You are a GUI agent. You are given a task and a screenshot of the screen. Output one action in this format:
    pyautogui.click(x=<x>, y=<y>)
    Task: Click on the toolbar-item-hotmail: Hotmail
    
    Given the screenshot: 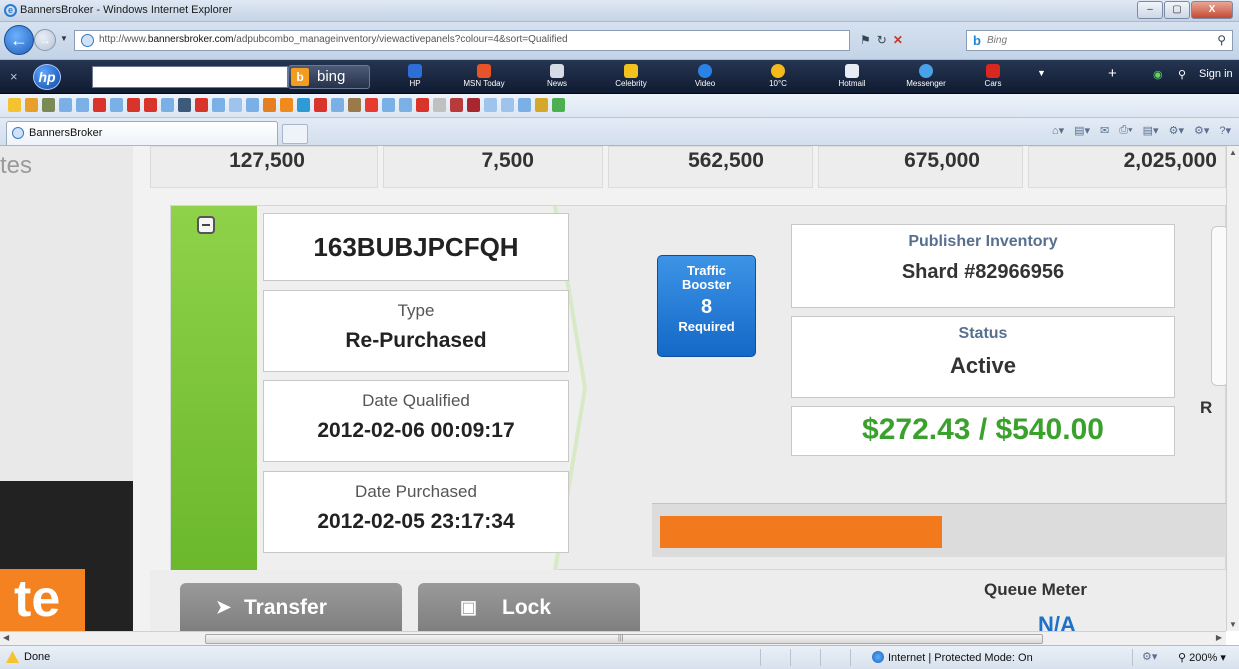 What is the action you would take?
    pyautogui.click(x=852, y=77)
    